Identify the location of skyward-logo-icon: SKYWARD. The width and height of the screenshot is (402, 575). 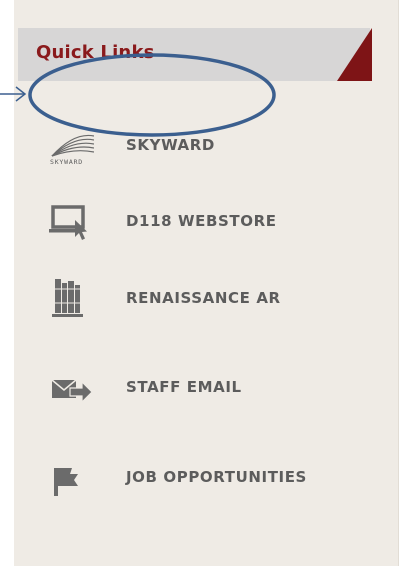
(72, 150).